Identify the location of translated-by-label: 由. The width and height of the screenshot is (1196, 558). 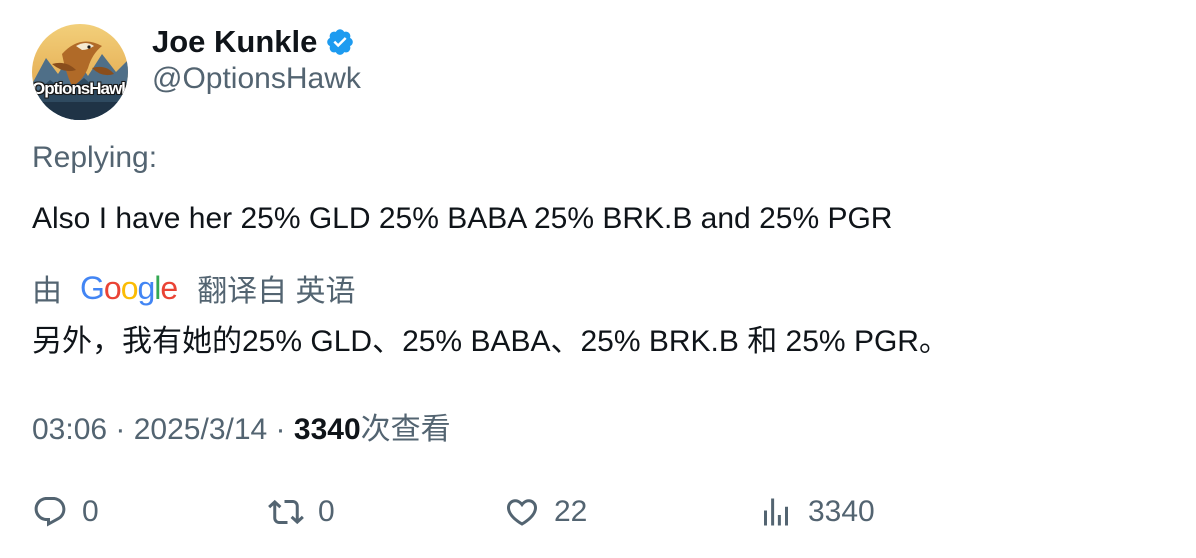
(47, 291).